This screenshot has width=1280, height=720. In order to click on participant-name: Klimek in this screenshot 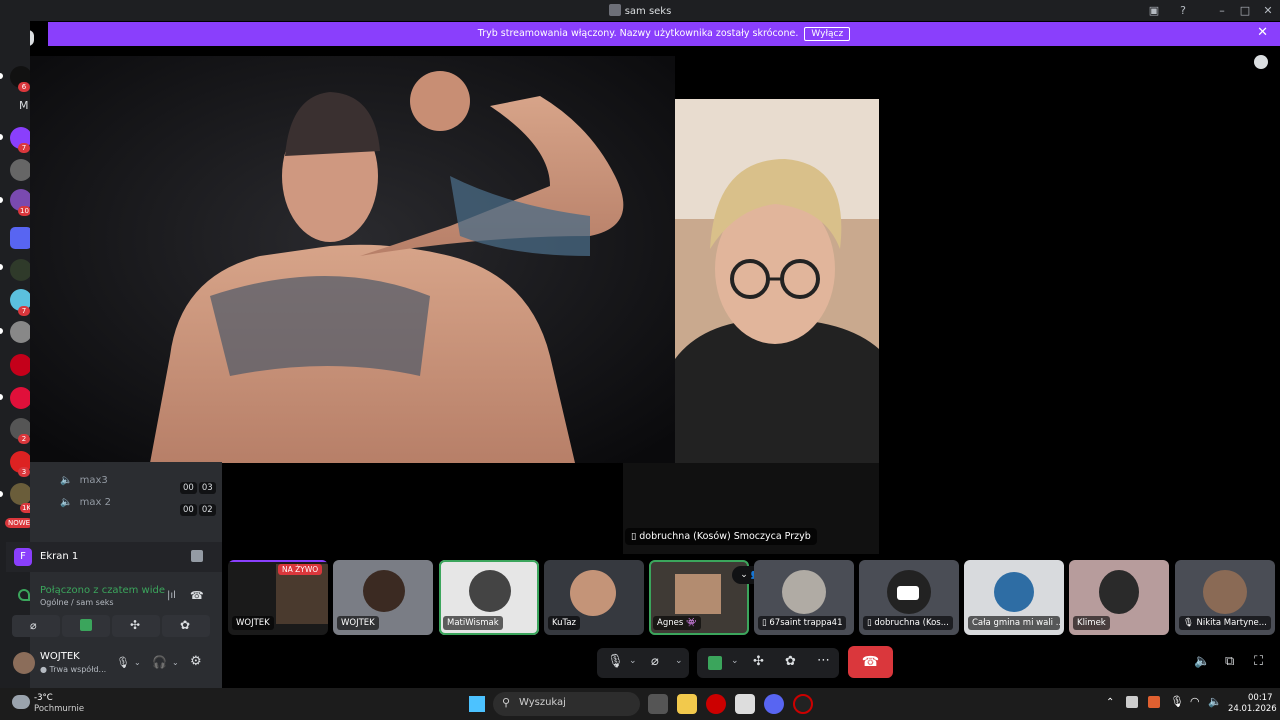, I will do `click(1091, 623)`.